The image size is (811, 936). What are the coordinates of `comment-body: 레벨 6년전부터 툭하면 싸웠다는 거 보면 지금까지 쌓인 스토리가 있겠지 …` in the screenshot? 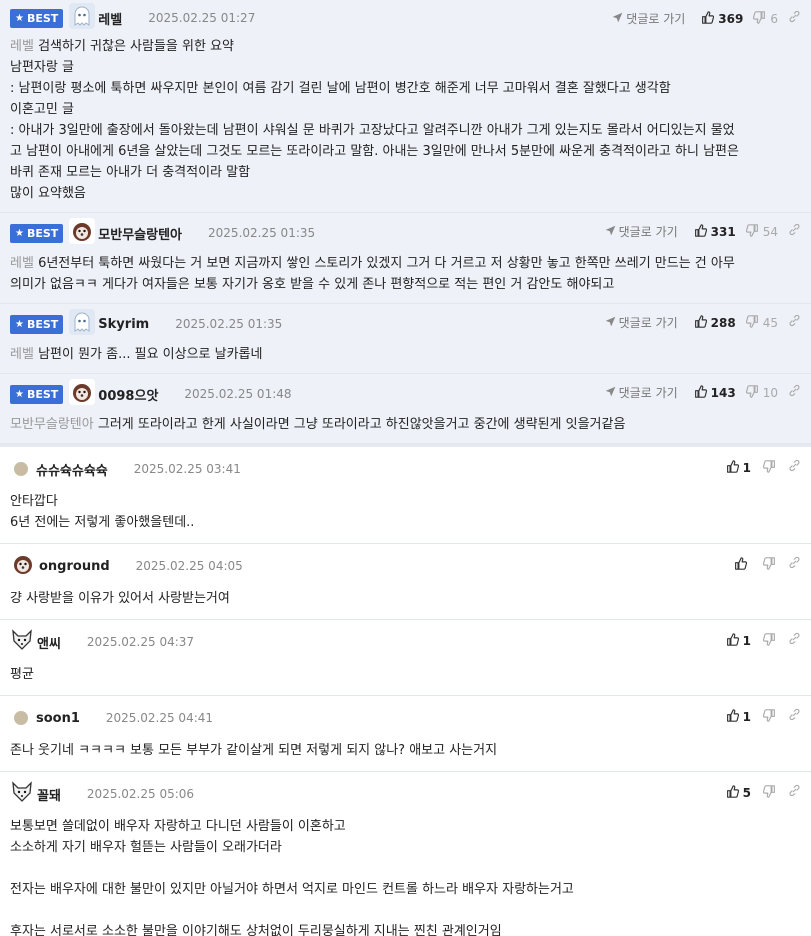 It's located at (405, 278).